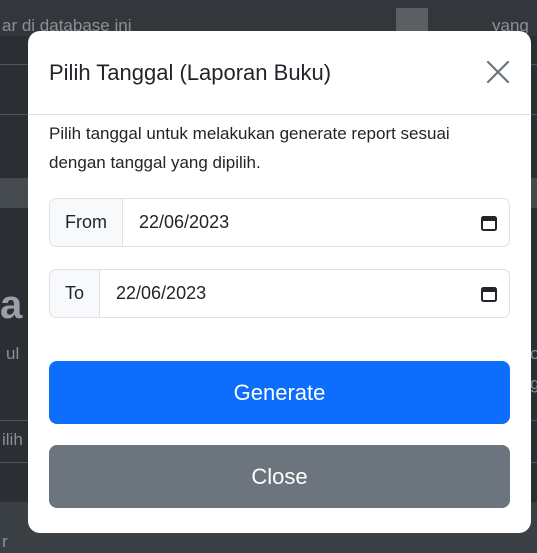 The height and width of the screenshot is (553, 537). Describe the element at coordinates (533, 383) in the screenshot. I see `background-text-right-2: g` at that location.